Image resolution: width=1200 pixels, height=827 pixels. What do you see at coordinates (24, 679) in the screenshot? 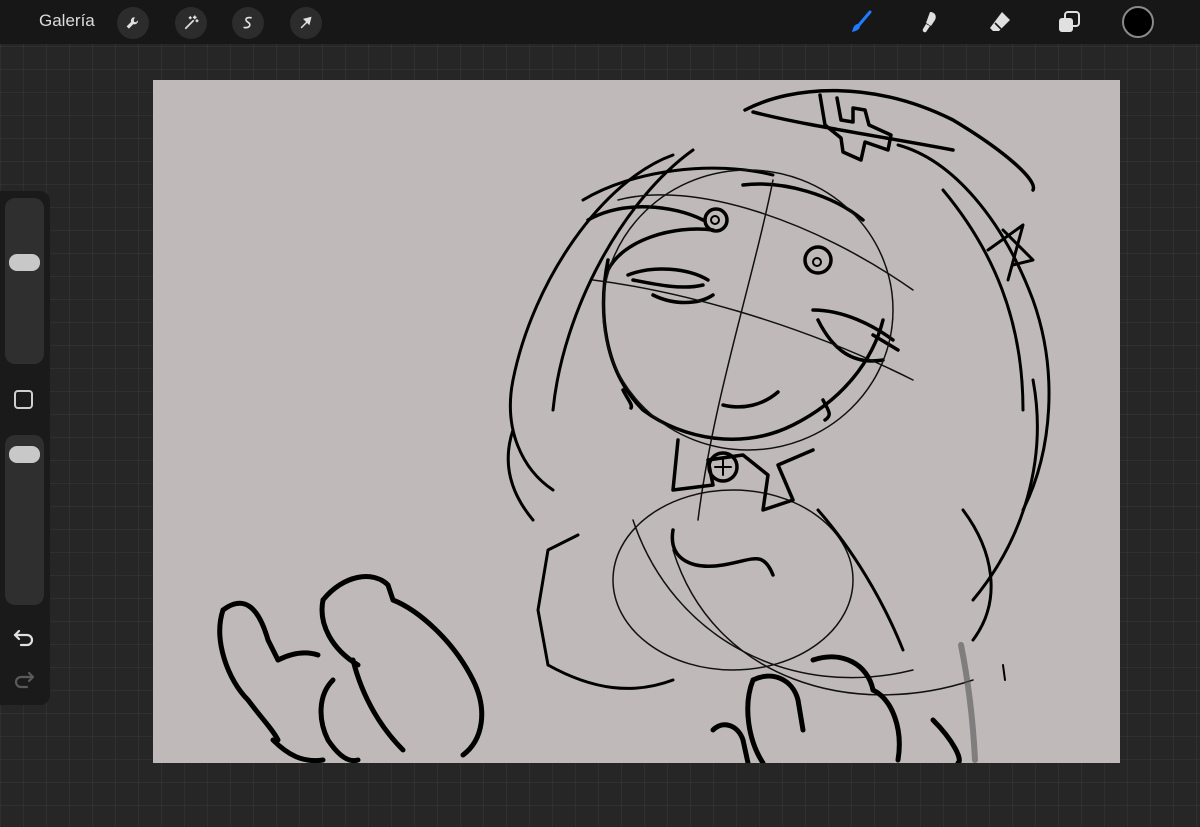
I see `redo-icon` at bounding box center [24, 679].